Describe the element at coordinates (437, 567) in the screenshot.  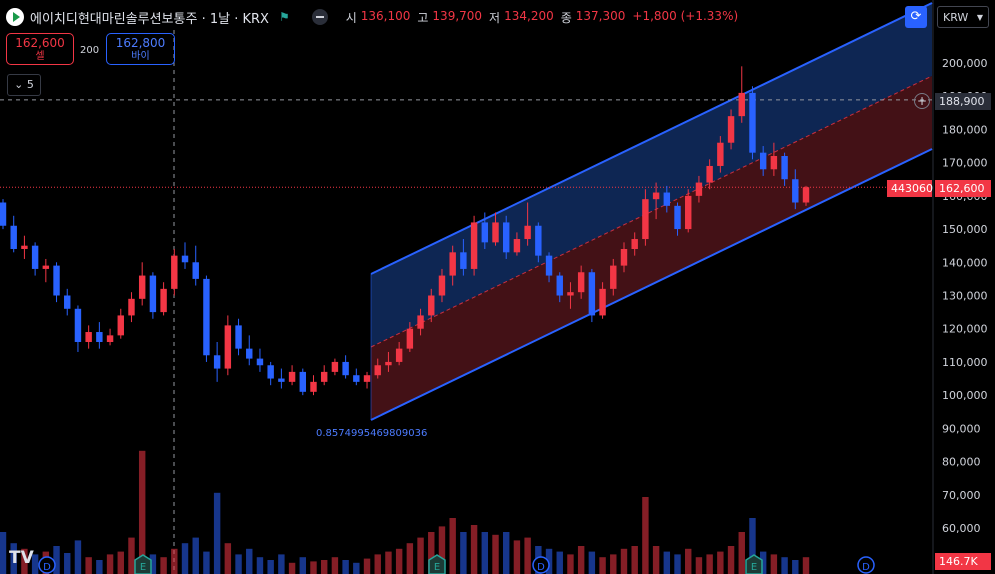
I see `event-marker-label: E` at that location.